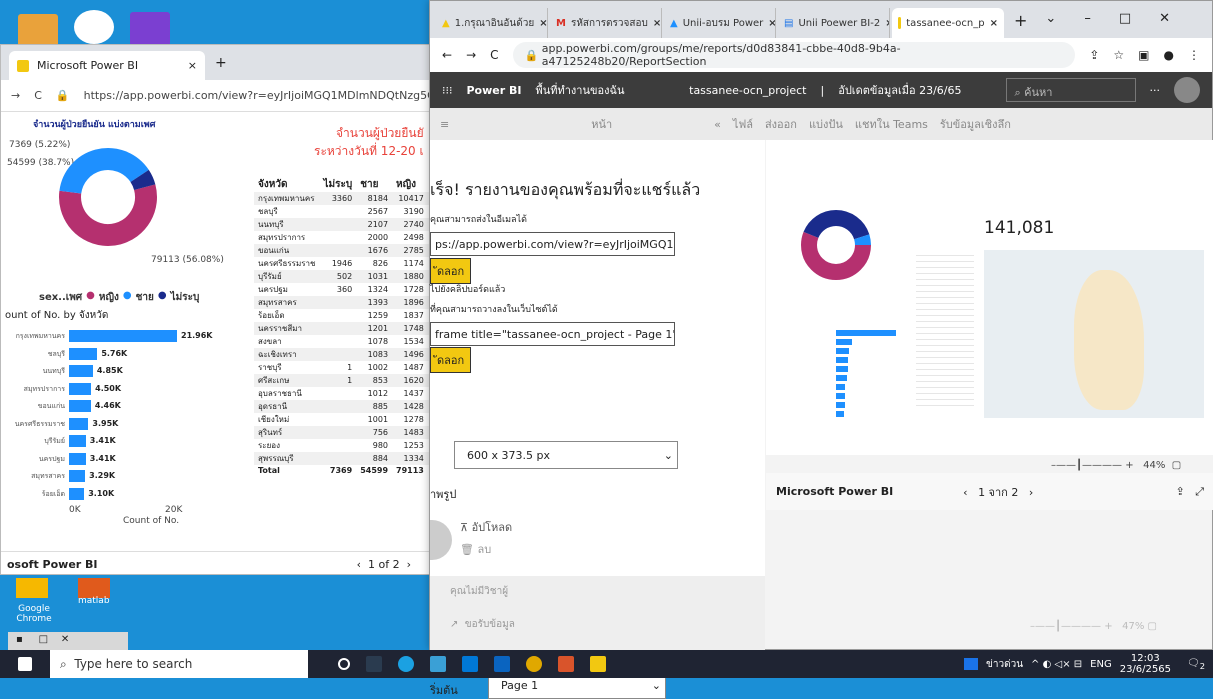 This screenshot has height=699, width=1213. I want to click on table-header: ไม่ระบุ, so click(337, 184).